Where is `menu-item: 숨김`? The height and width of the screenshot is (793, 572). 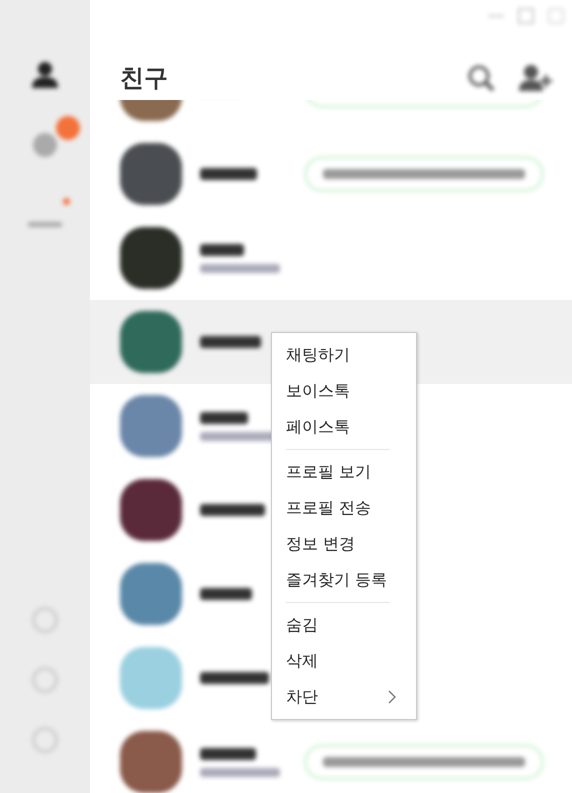 menu-item: 숨김 is located at coordinates (344, 625).